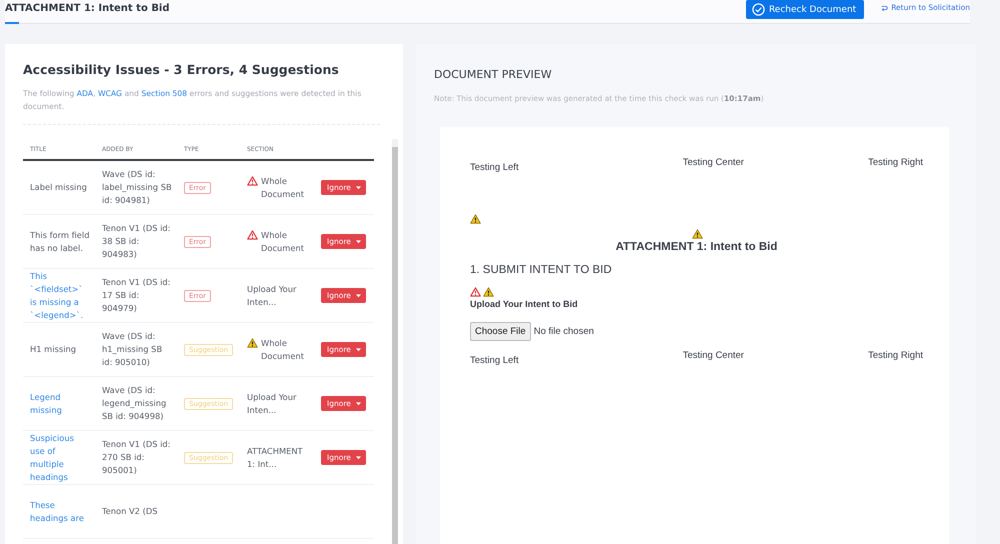 The image size is (1000, 544). Describe the element at coordinates (494, 167) in the screenshot. I see `header-left-text: Testing Left` at that location.